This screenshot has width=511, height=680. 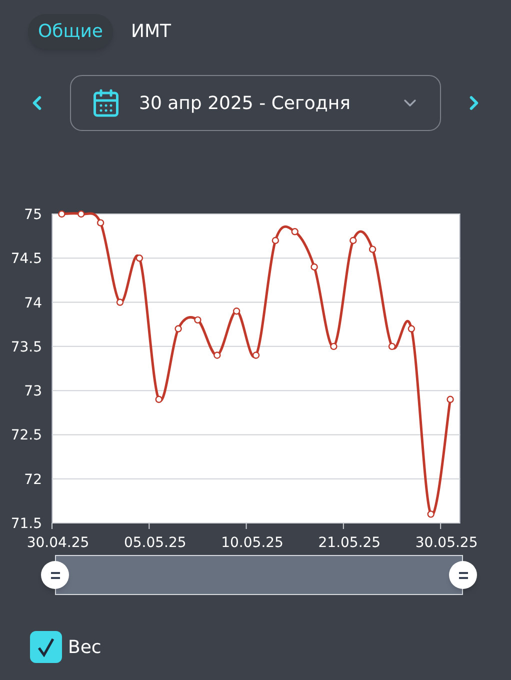 I want to click on checkmark-icon, so click(x=46, y=647).